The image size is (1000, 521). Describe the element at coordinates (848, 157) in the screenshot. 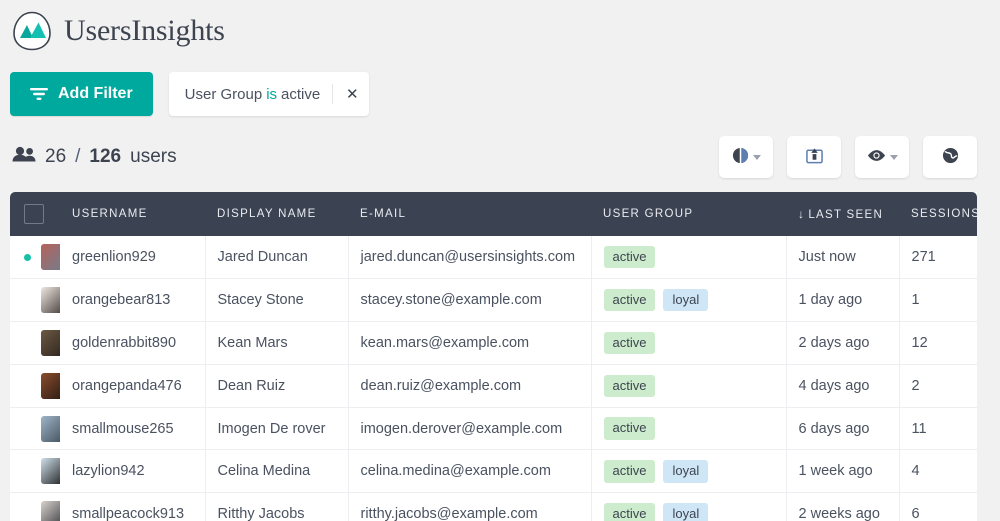

I see `toolbar` at that location.